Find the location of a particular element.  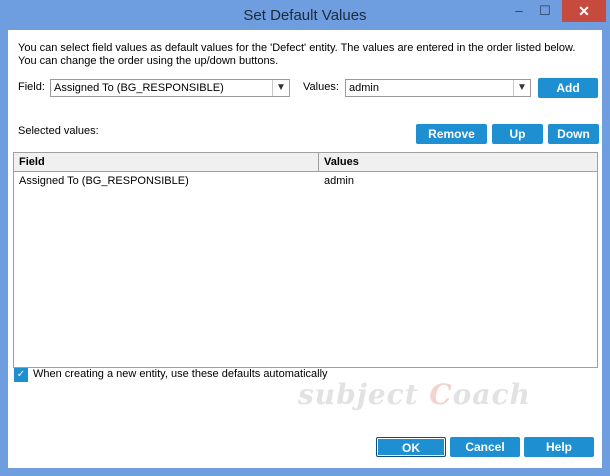

close-button: ✕ is located at coordinates (584, 11).